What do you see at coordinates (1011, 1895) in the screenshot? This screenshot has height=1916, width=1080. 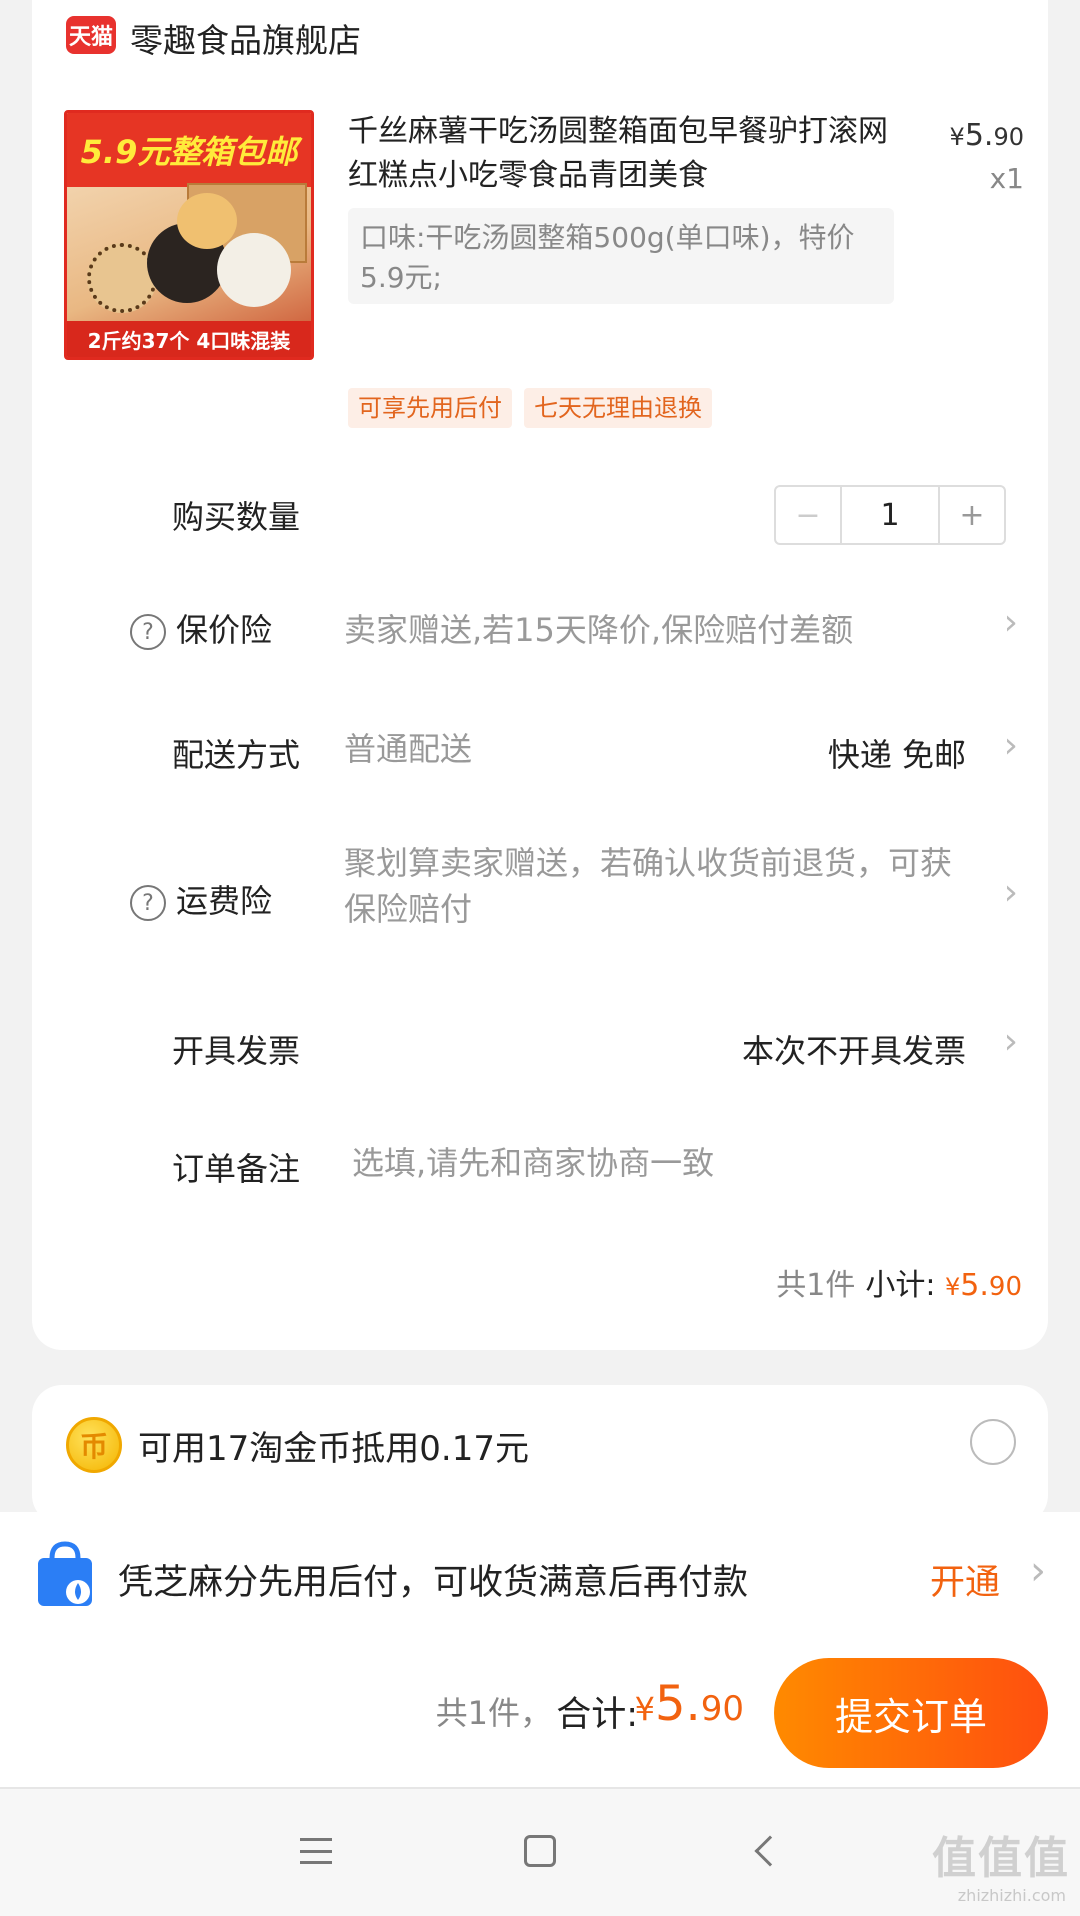 I see `watermark-url: zhizhizhi.com` at bounding box center [1011, 1895].